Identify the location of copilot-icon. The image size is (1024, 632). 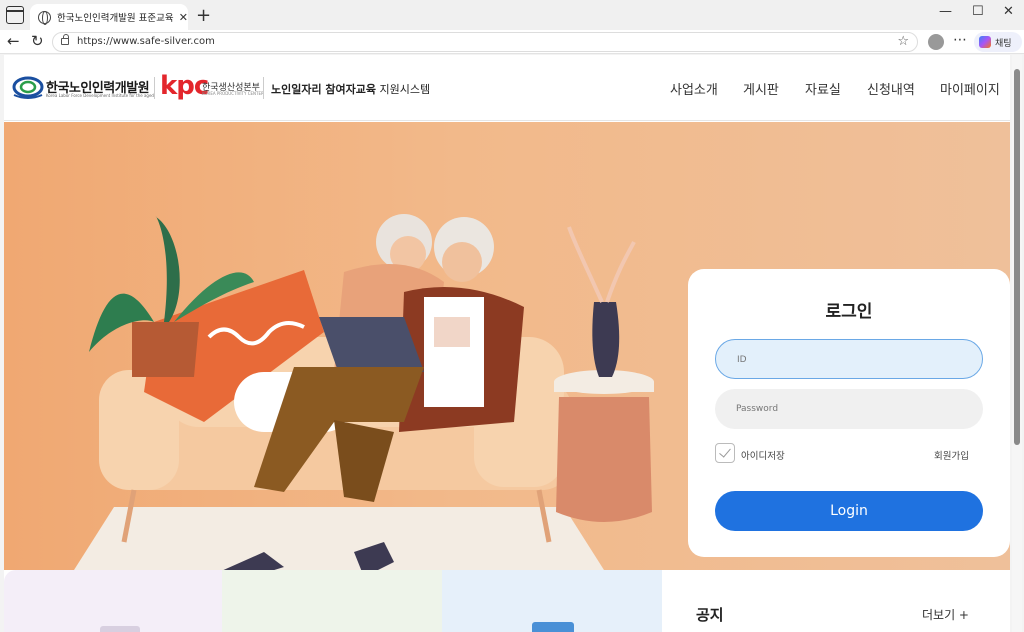
(985, 42).